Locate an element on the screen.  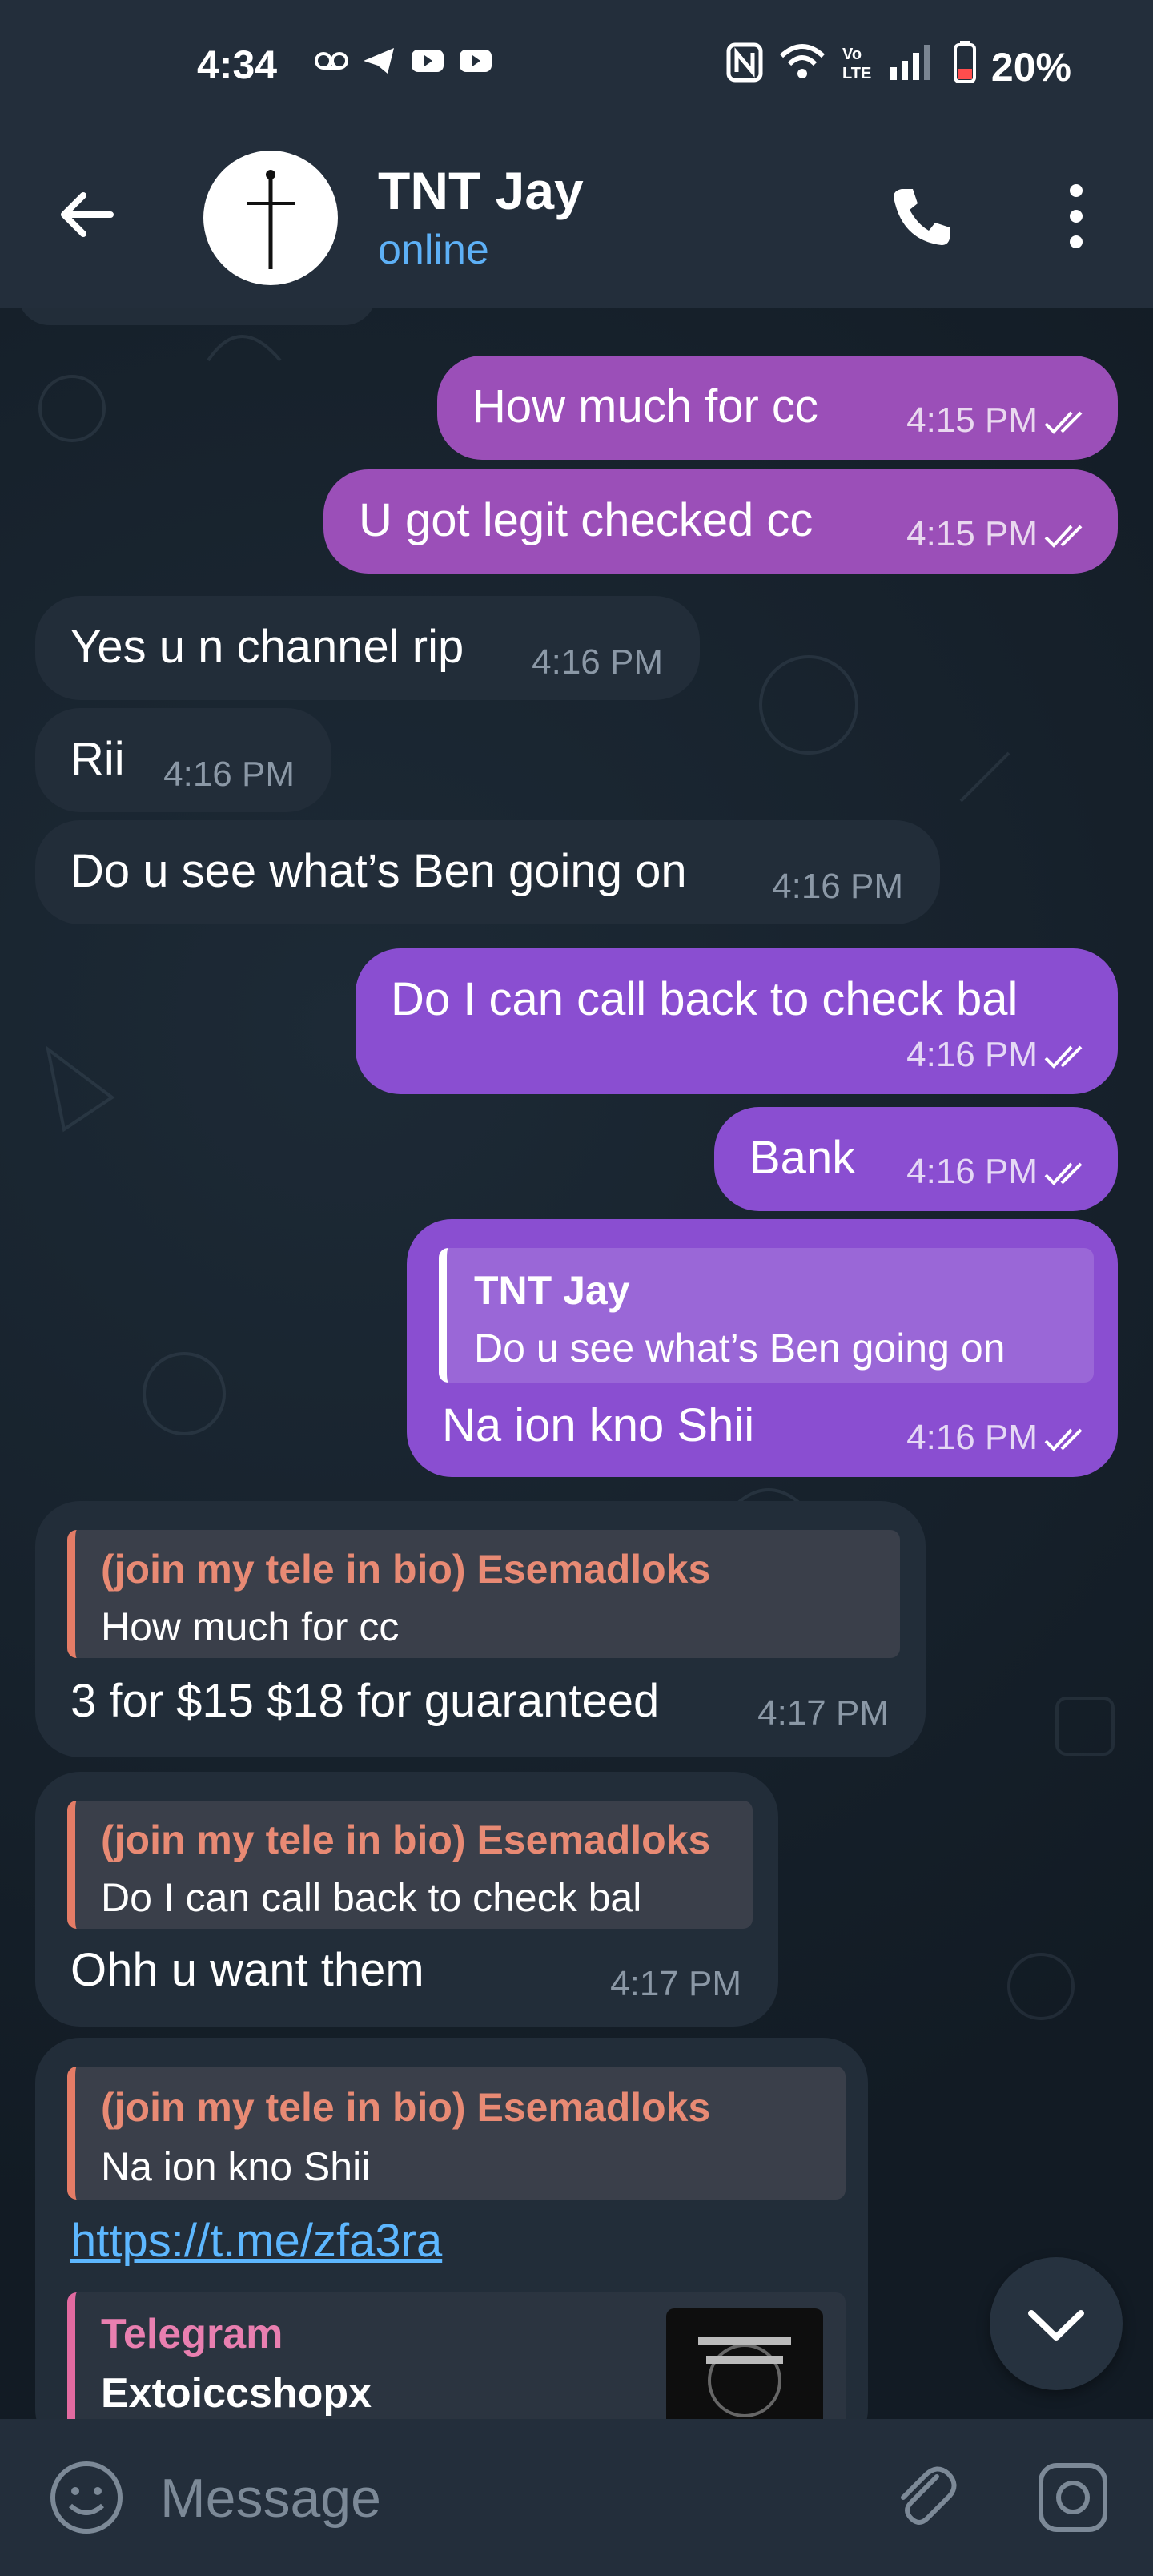
message-text: U got legit checked cc is located at coordinates (586, 520).